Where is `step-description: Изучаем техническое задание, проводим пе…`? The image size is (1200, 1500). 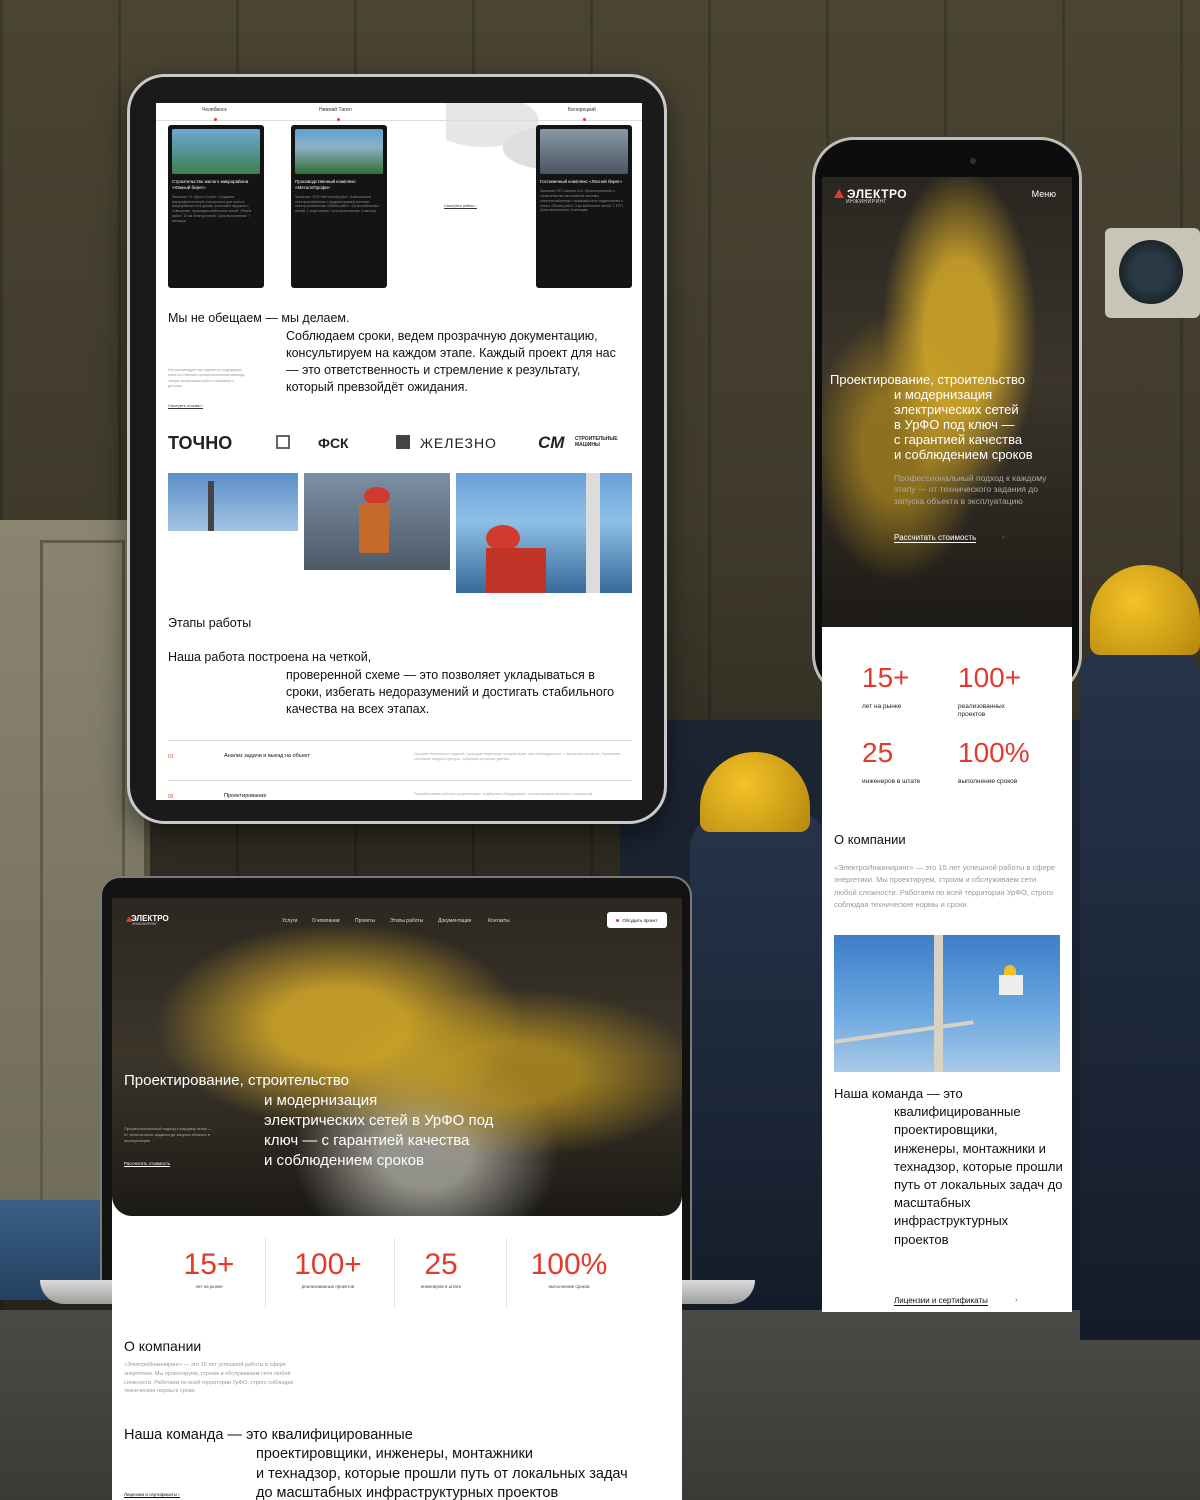 step-description: Изучаем техническое задание, проводим пе… is located at coordinates (517, 757).